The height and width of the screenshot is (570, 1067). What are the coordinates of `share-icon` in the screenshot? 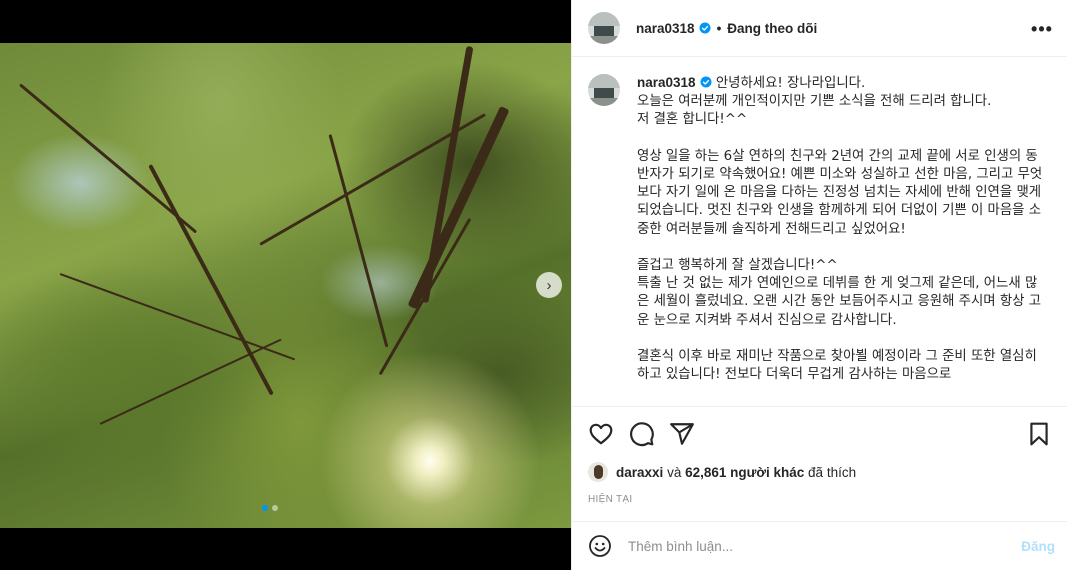 It's located at (682, 434).